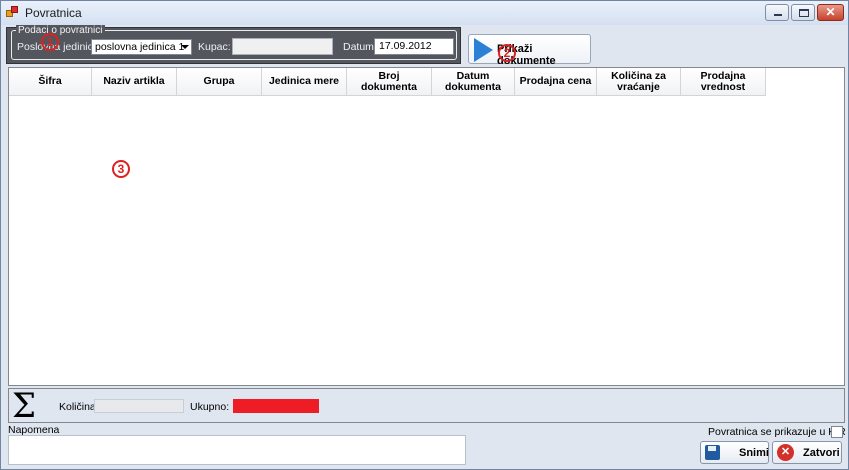 This screenshot has height=470, width=849. Describe the element at coordinates (121, 169) in the screenshot. I see `annotation-marker-3: 3` at that location.